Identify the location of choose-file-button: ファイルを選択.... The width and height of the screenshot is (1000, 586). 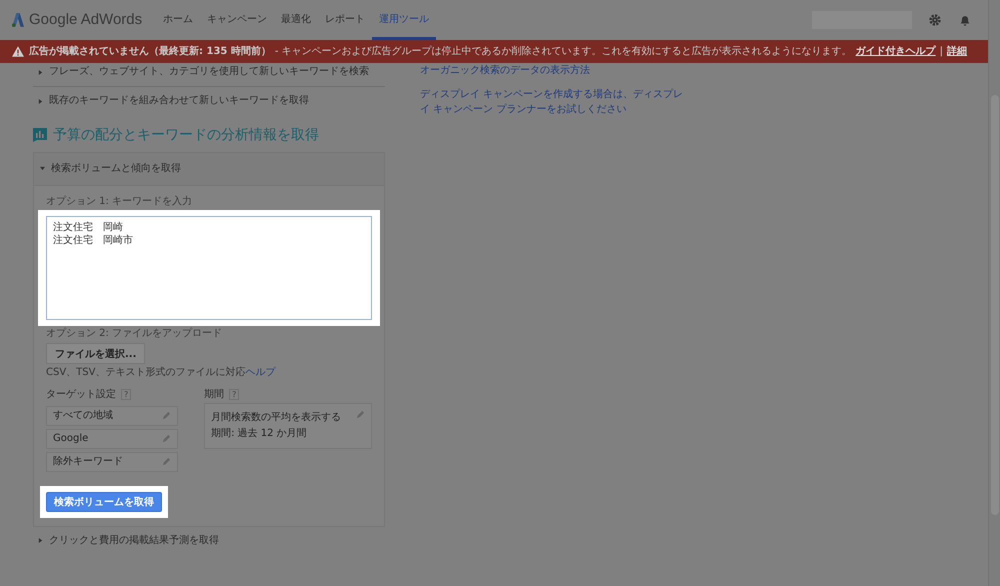
(96, 353).